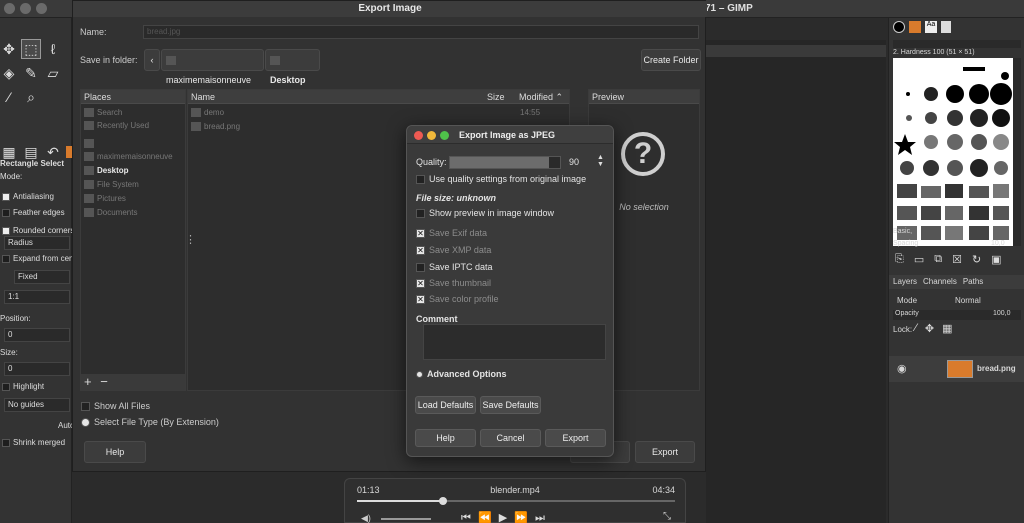  Describe the element at coordinates (25, 8) in the screenshot. I see `minimize-window-button` at that location.